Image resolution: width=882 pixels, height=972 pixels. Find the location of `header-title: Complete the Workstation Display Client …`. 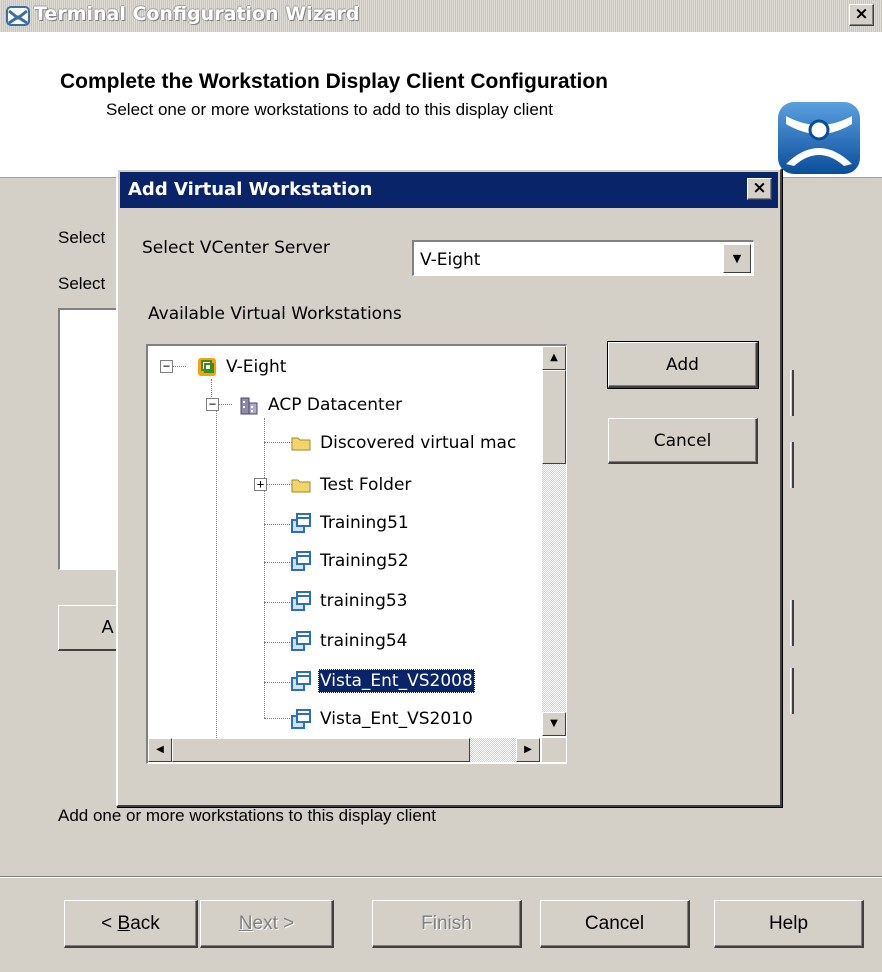

header-title: Complete the Workstation Display Client … is located at coordinates (334, 81).